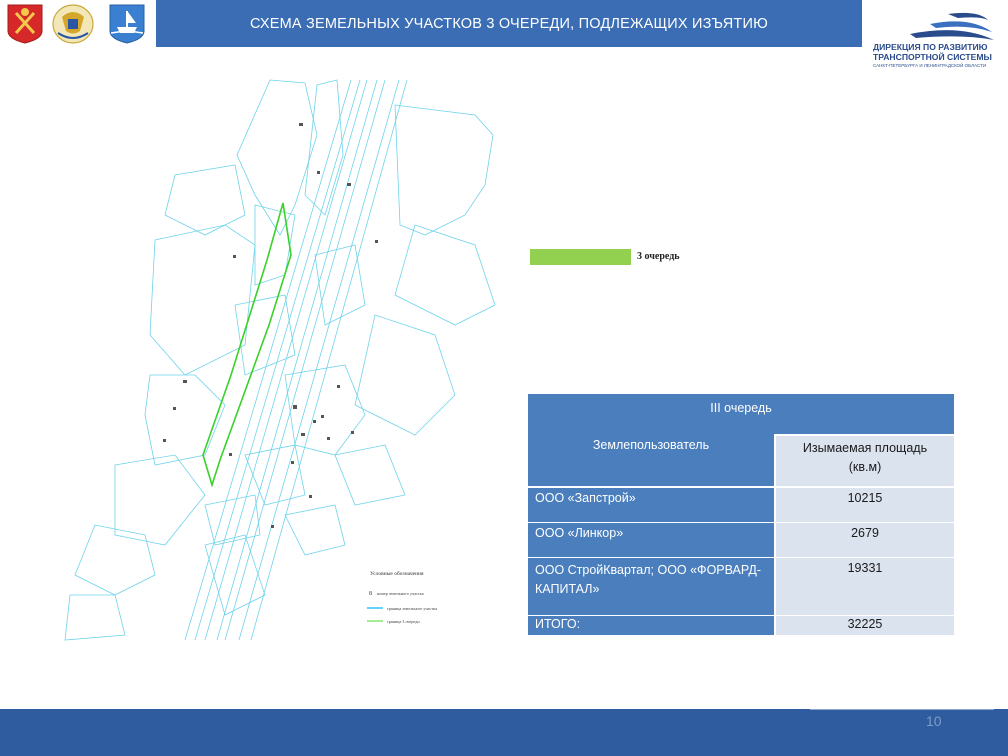 The width and height of the screenshot is (1008, 756). What do you see at coordinates (651, 625) in the screenshot?
I see `table-total-label: ИТОГО:` at bounding box center [651, 625].